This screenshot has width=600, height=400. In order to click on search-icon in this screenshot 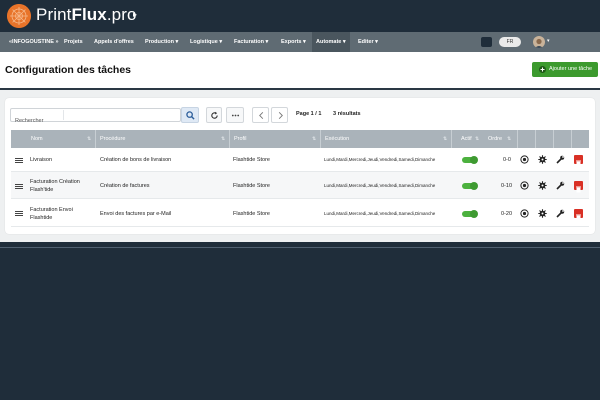, I will do `click(190, 115)`.